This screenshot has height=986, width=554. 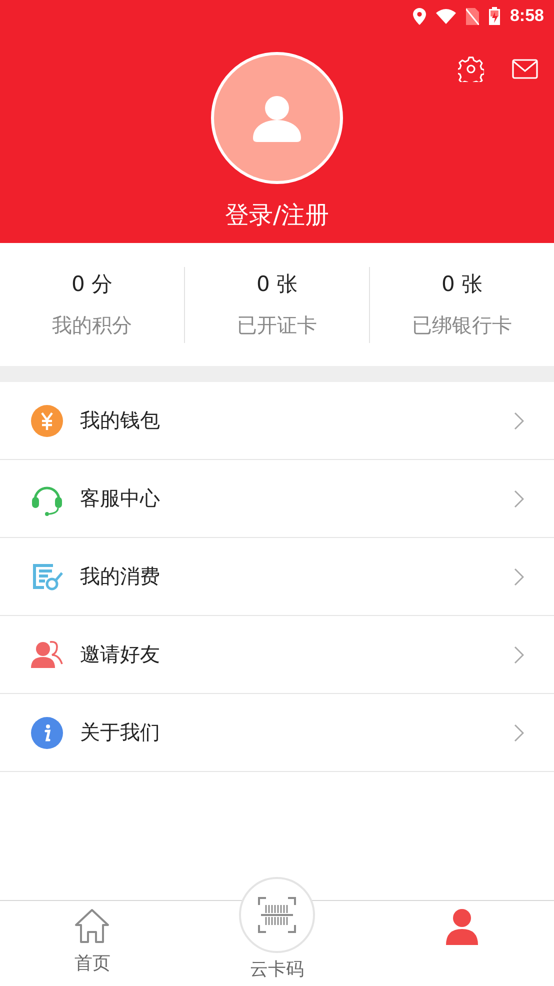 I want to click on stat-label: 我的积分, so click(x=92, y=325).